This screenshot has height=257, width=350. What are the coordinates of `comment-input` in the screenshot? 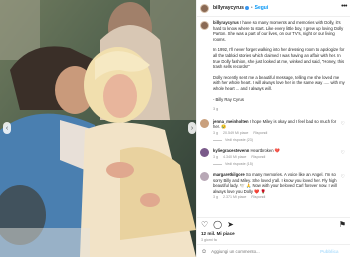 It's located at (264, 251).